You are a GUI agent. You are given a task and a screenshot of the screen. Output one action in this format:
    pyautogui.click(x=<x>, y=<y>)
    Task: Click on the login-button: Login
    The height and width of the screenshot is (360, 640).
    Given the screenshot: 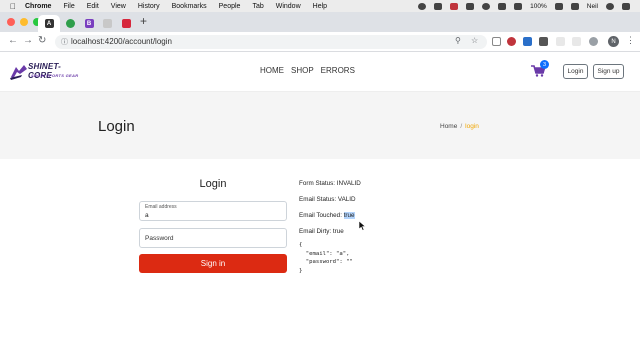 What is the action you would take?
    pyautogui.click(x=575, y=71)
    